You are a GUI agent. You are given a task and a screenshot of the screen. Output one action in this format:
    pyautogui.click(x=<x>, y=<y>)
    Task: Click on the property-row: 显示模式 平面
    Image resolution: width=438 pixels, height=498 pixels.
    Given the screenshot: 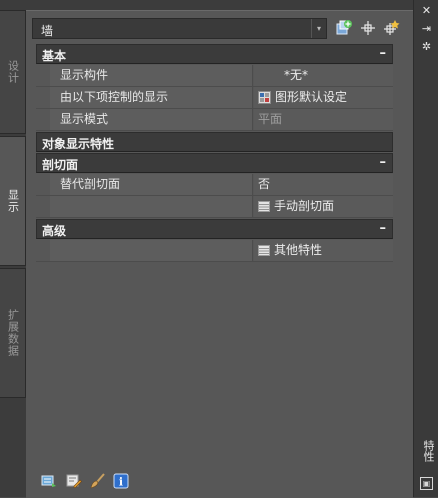 What is the action you would take?
    pyautogui.click(x=214, y=120)
    